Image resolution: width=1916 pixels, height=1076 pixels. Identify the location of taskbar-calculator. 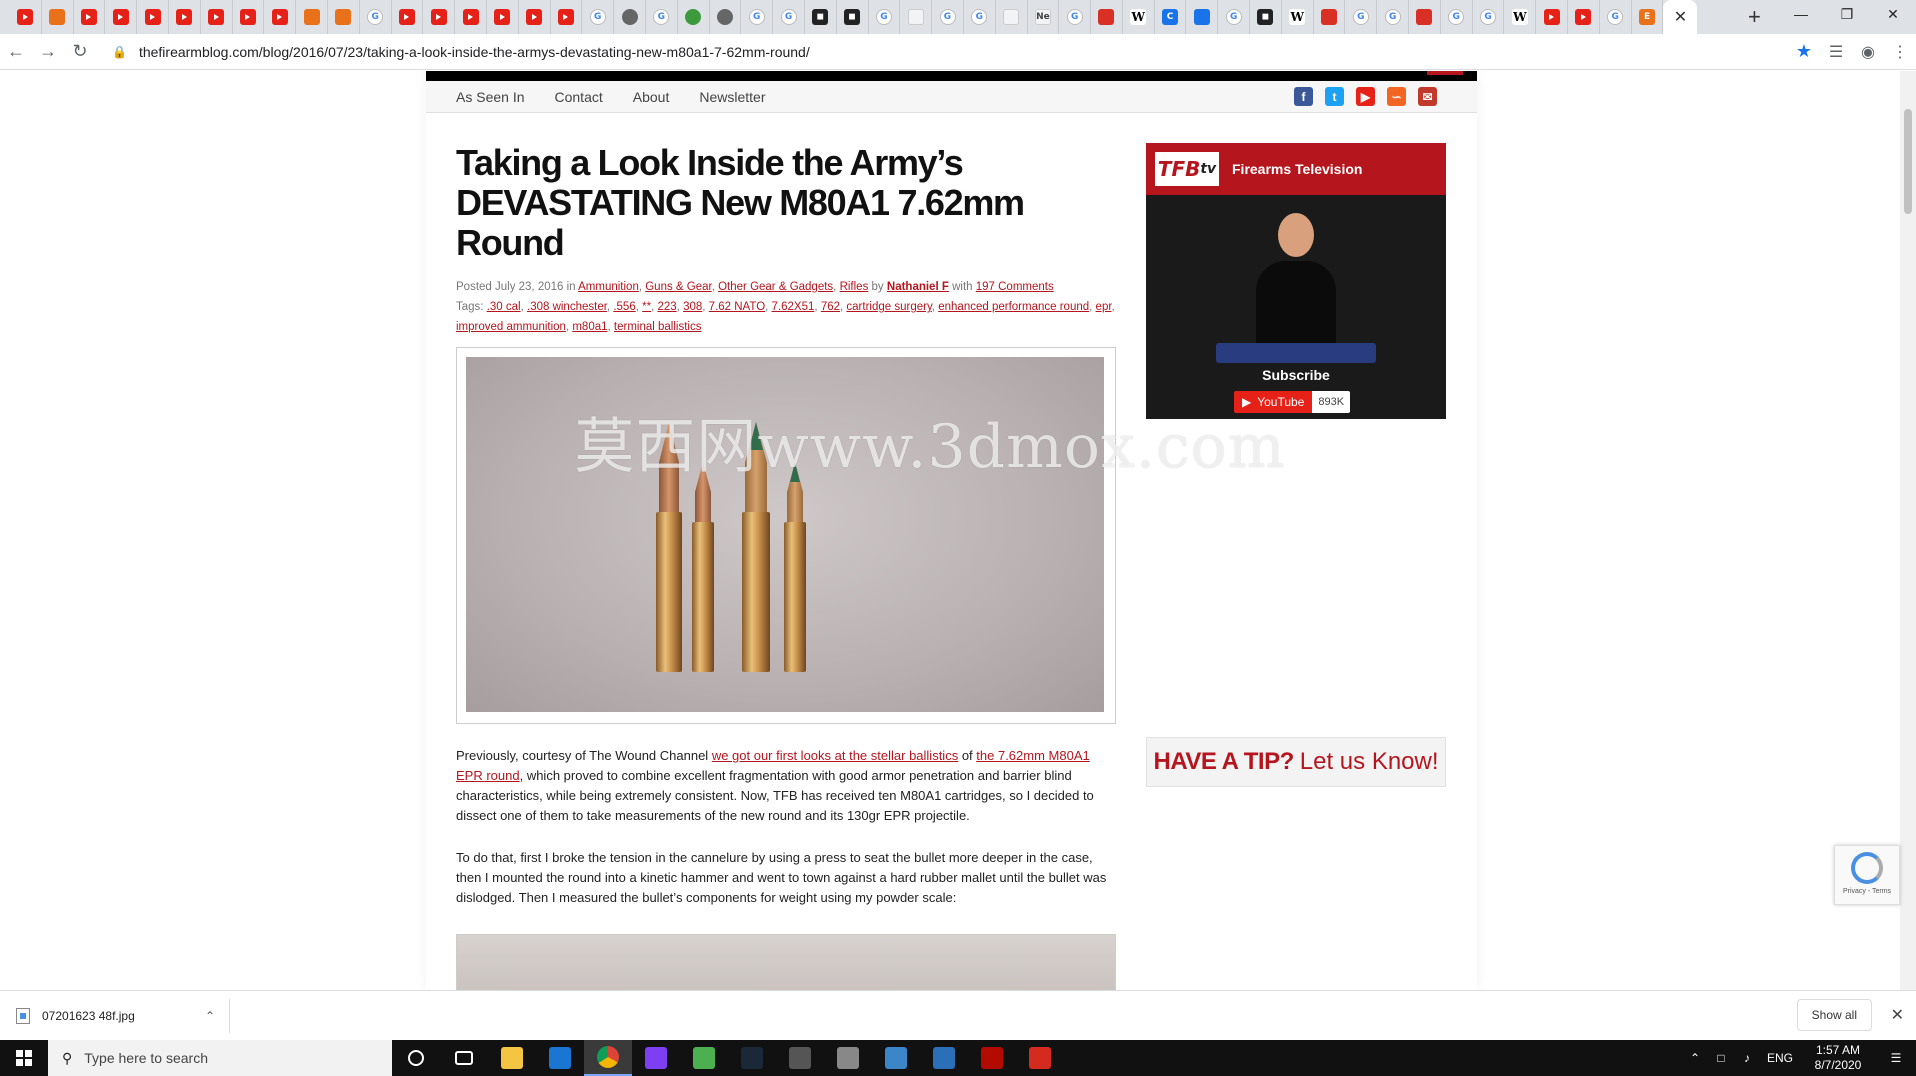
(800, 1058).